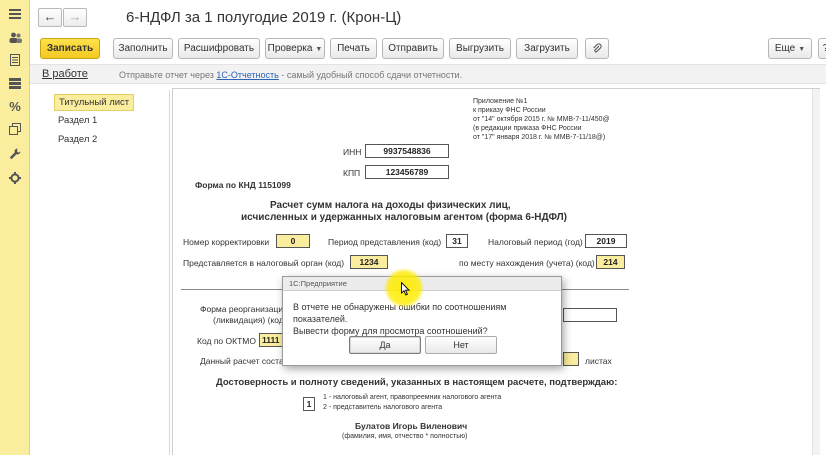  What do you see at coordinates (219, 48) in the screenshot?
I see `decrypt-button: Расшифровать` at bounding box center [219, 48].